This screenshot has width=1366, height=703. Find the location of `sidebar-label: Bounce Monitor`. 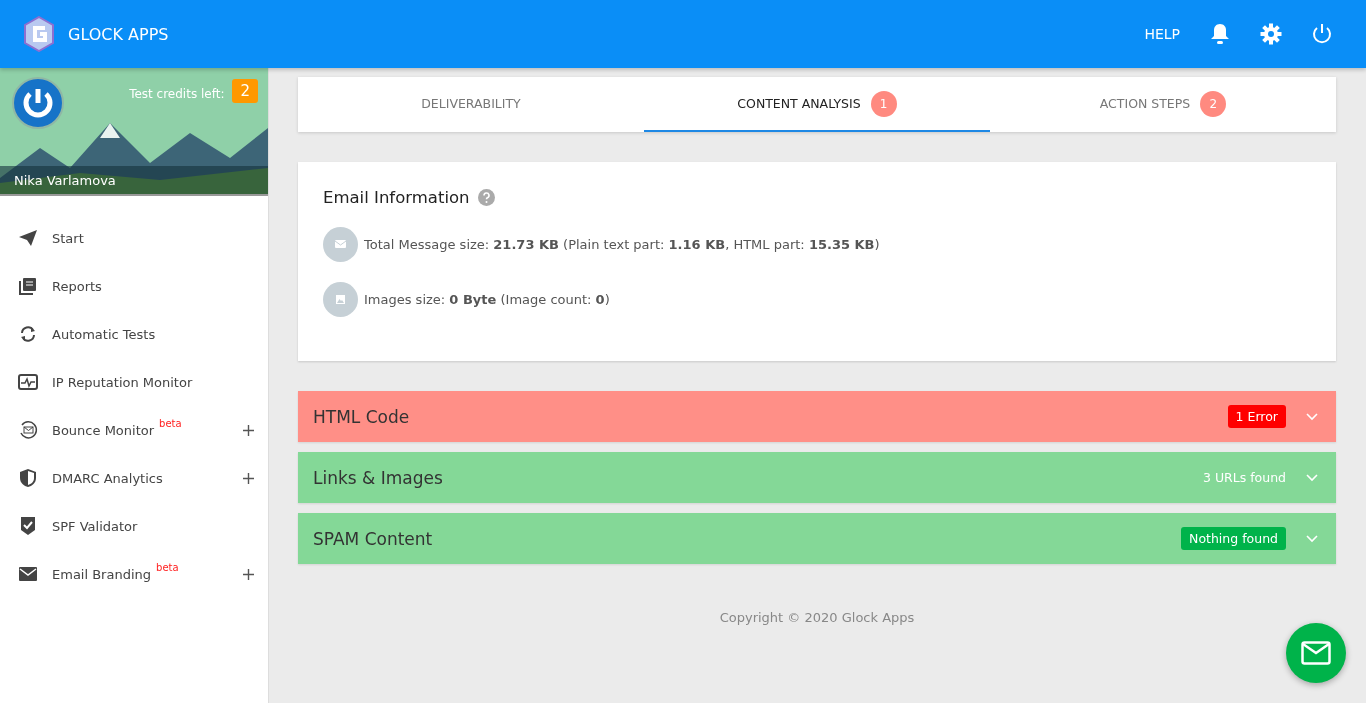

sidebar-label: Bounce Monitor is located at coordinates (103, 430).